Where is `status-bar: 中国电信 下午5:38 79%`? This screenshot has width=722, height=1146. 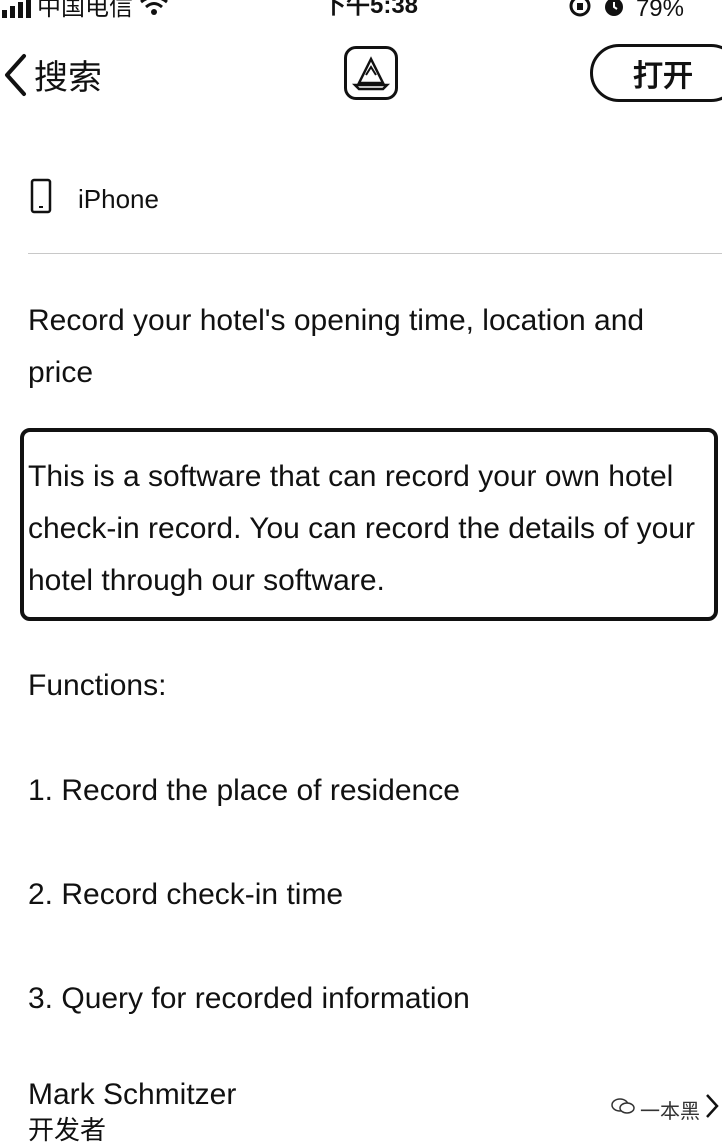
status-bar: 中国电信 下午5:38 79% is located at coordinates (361, 12).